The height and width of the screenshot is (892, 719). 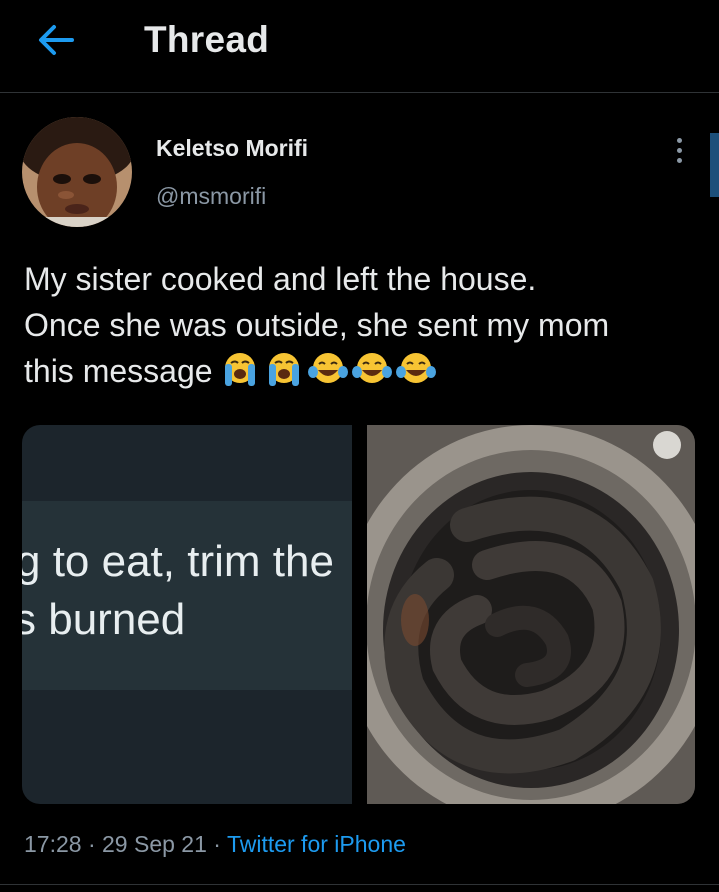 I want to click on chat-text-line: s burned, so click(x=104, y=619).